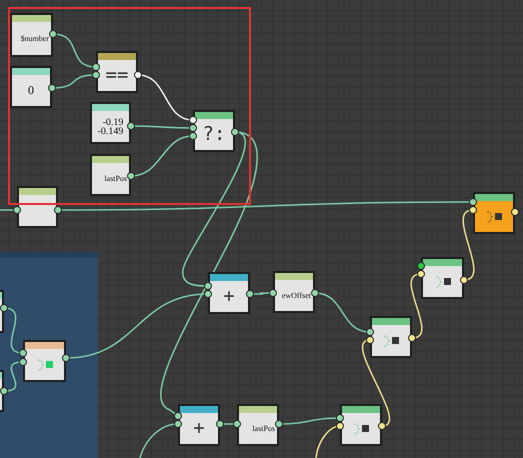  What do you see at coordinates (214, 134) in the screenshot?
I see `operator-symbol: ?:` at bounding box center [214, 134].